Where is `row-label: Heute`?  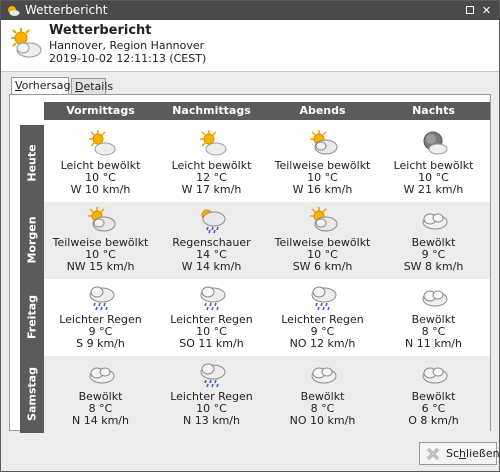
row-label: Heute is located at coordinates (32, 163).